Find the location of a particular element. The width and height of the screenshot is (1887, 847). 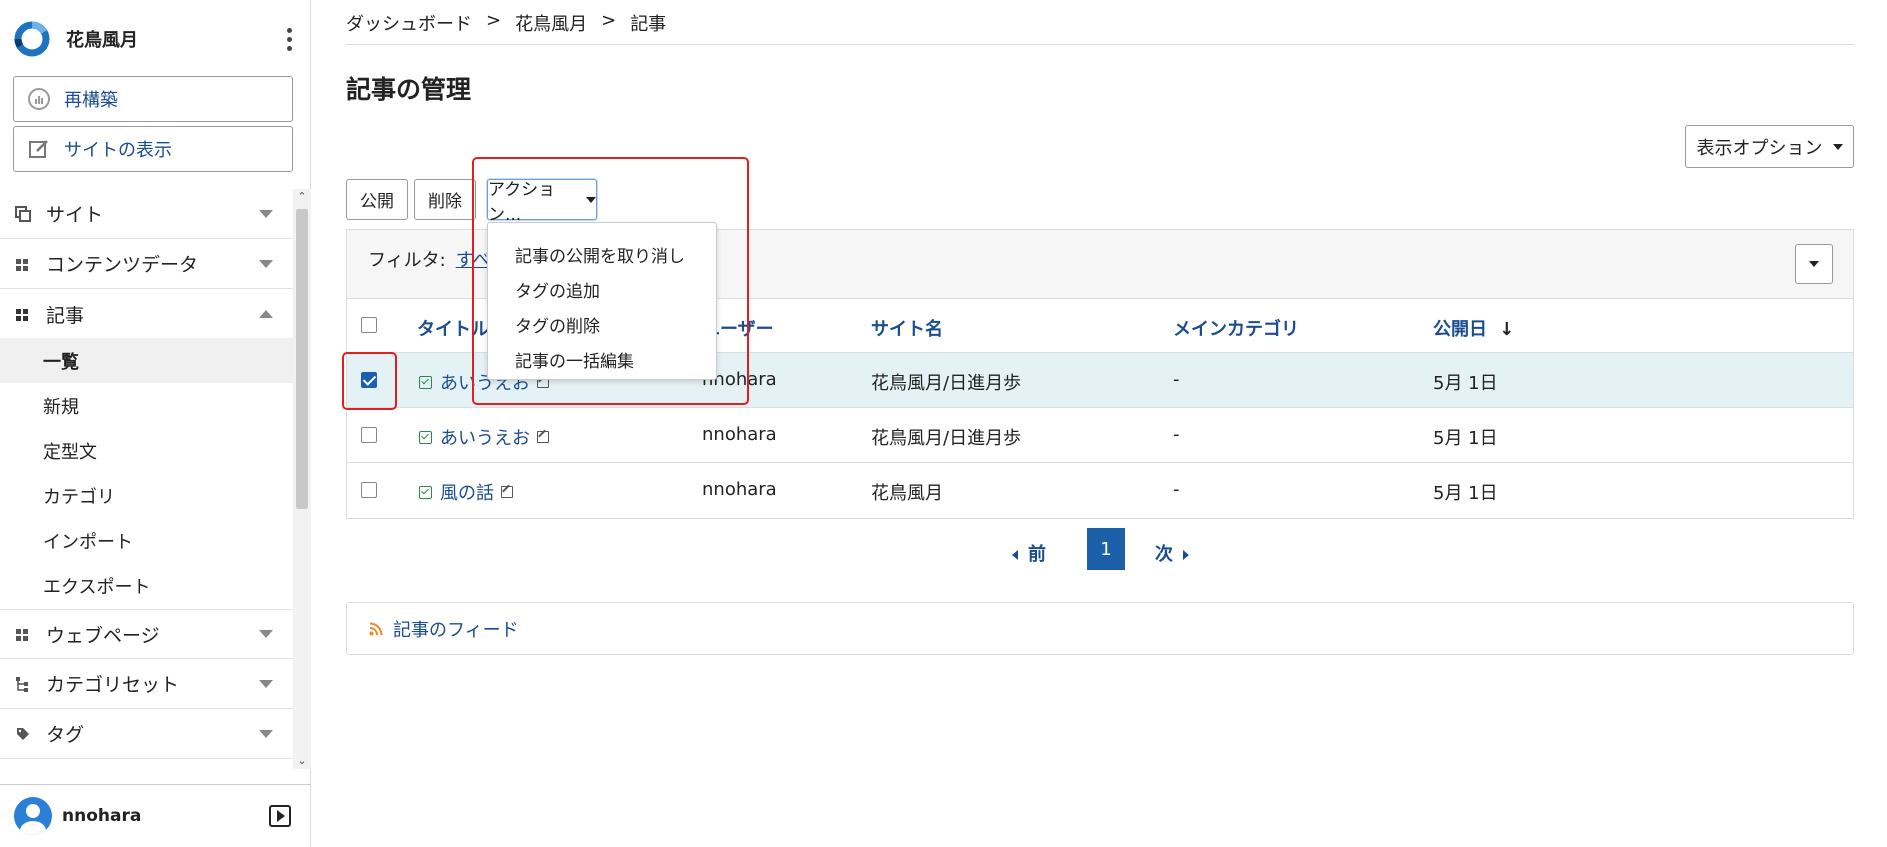

actions-menu: 記事の公開を取り消し タグの追加 タグの削除 記事の一括編集 is located at coordinates (602, 301).